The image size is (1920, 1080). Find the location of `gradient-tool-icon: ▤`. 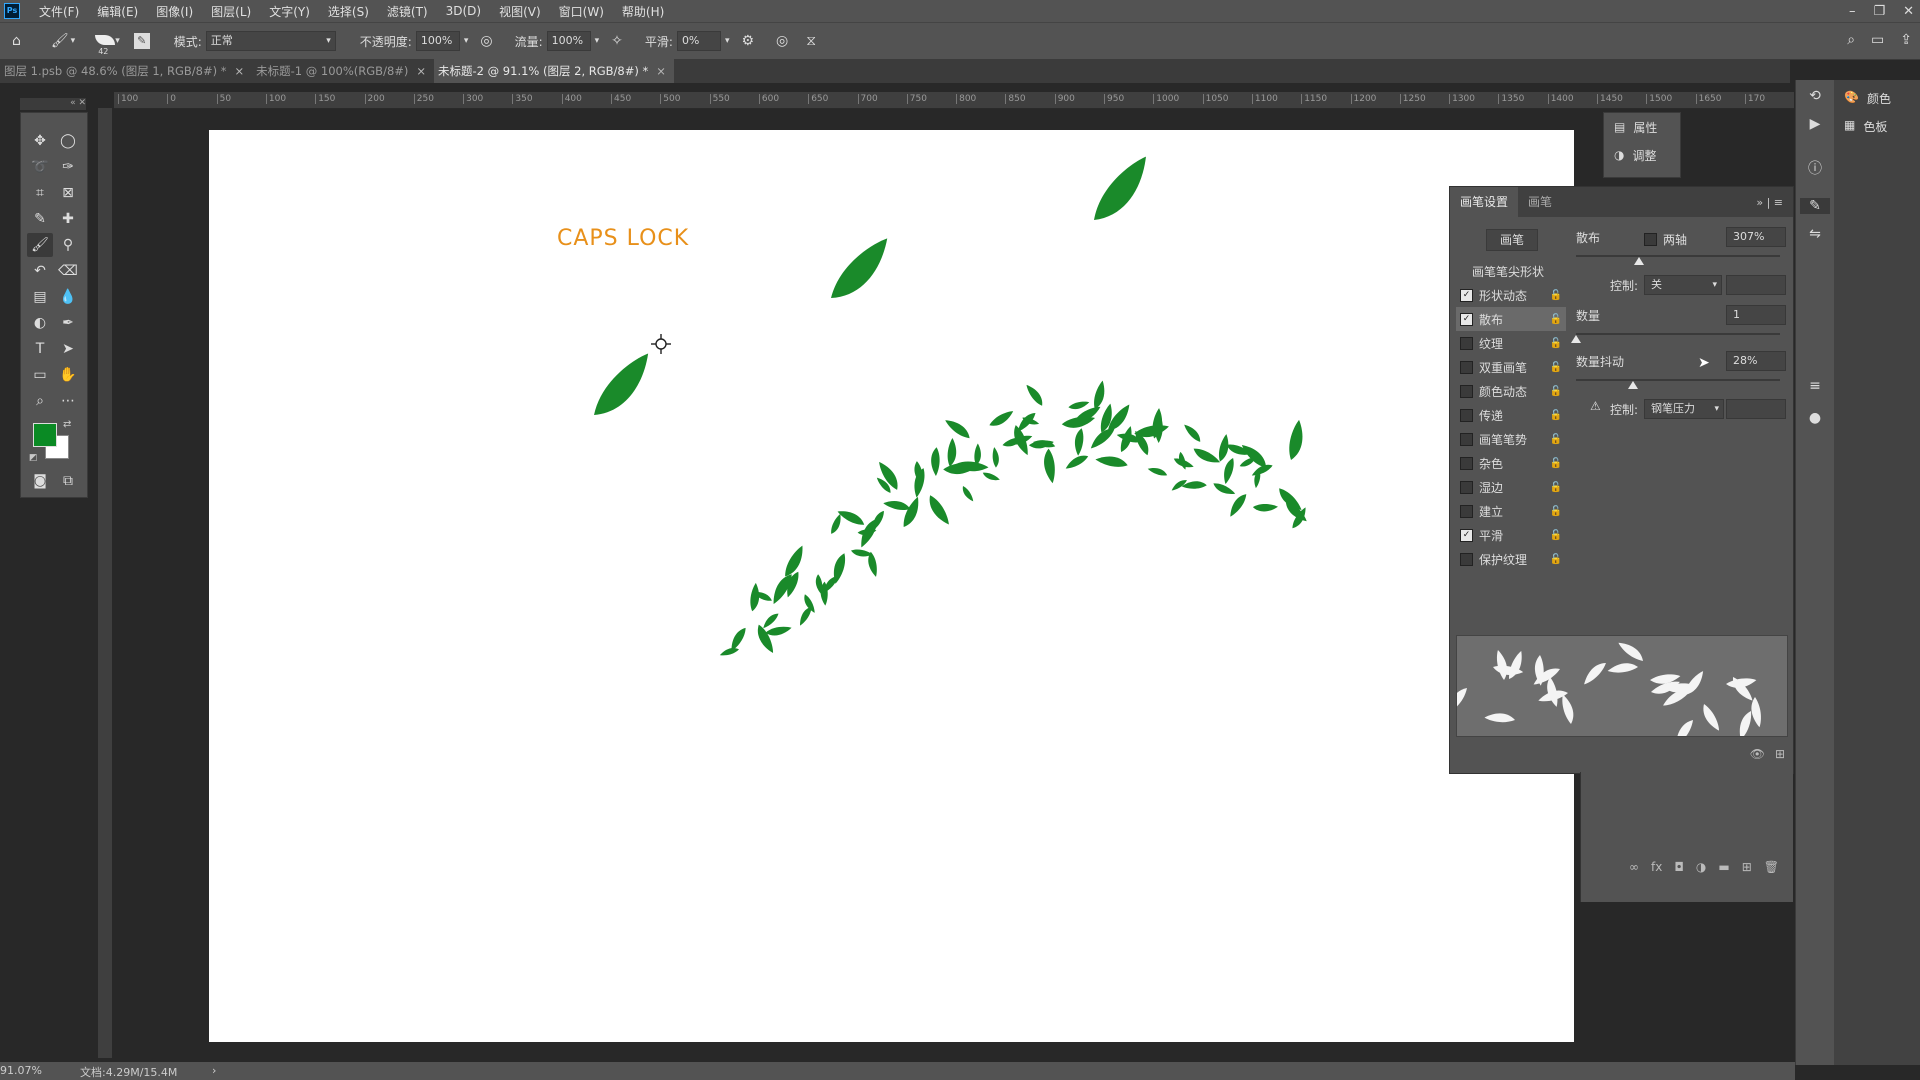

gradient-tool-icon: ▤ is located at coordinates (40, 297).